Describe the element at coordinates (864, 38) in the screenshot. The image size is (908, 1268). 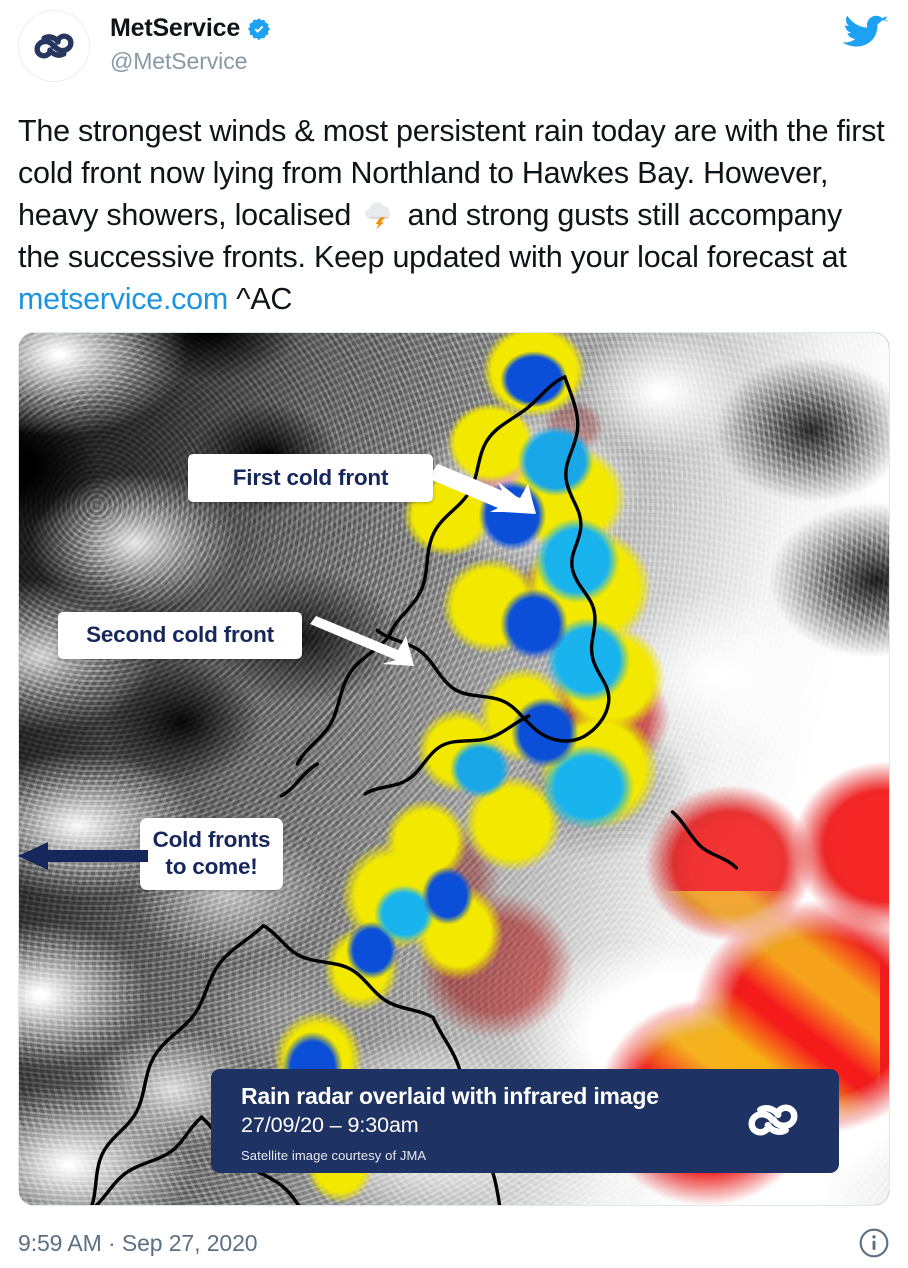
I see `twitter-bird-icon` at that location.